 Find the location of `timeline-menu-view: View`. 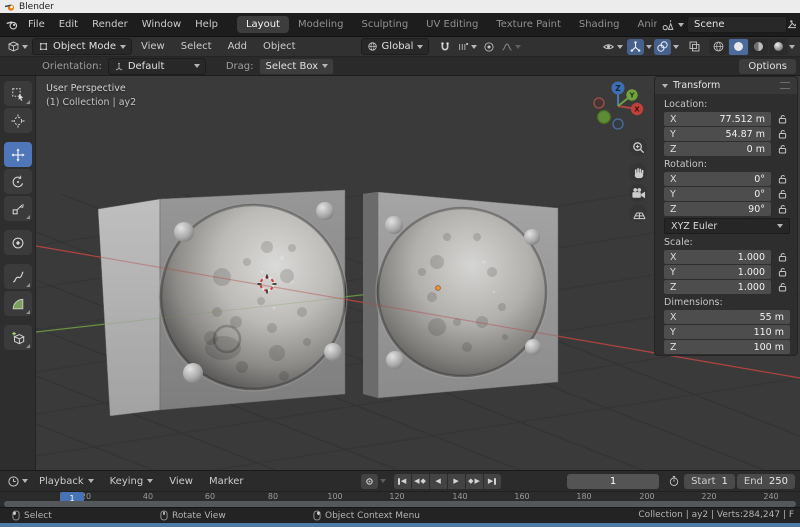

timeline-menu-view: View is located at coordinates (181, 481).